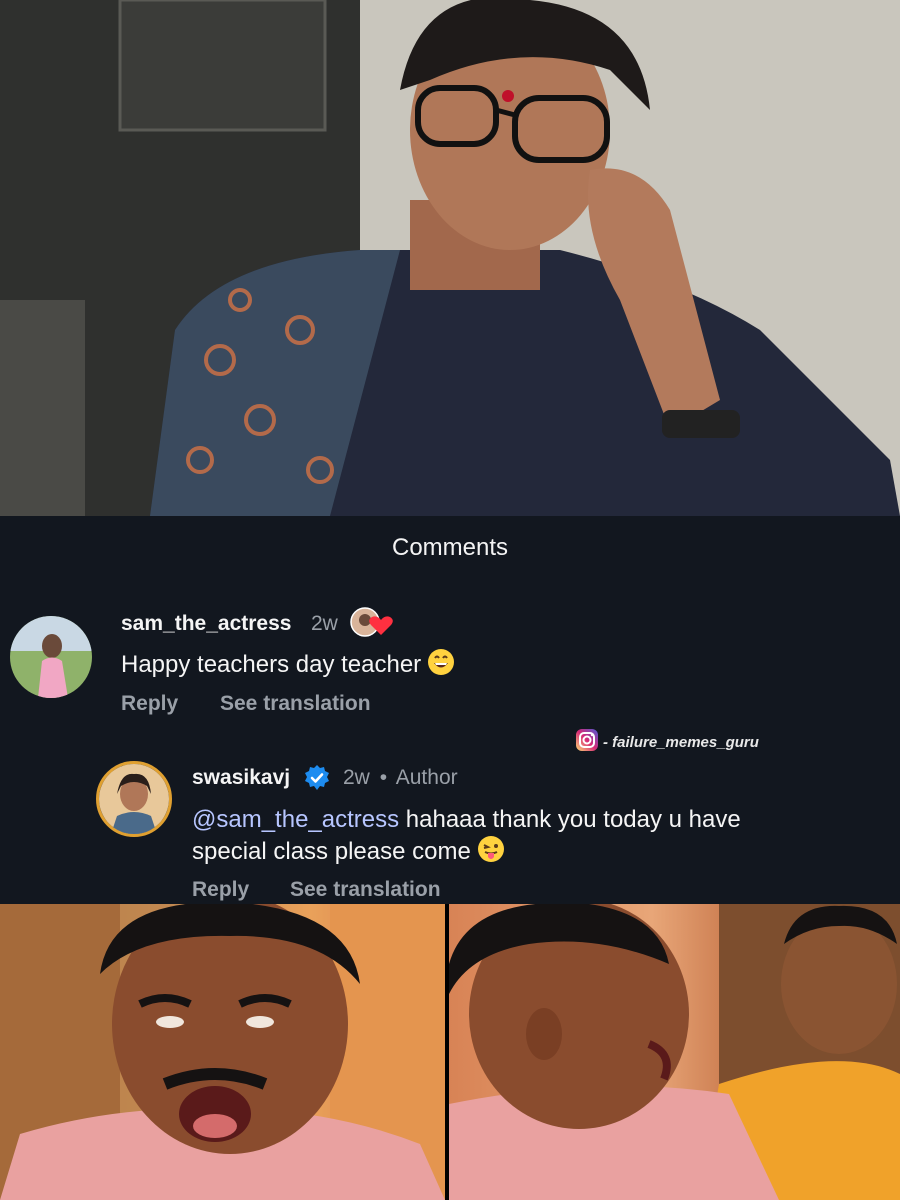 The width and height of the screenshot is (900, 1200). Describe the element at coordinates (51, 657) in the screenshot. I see `avatar-sam-the-actress` at that location.